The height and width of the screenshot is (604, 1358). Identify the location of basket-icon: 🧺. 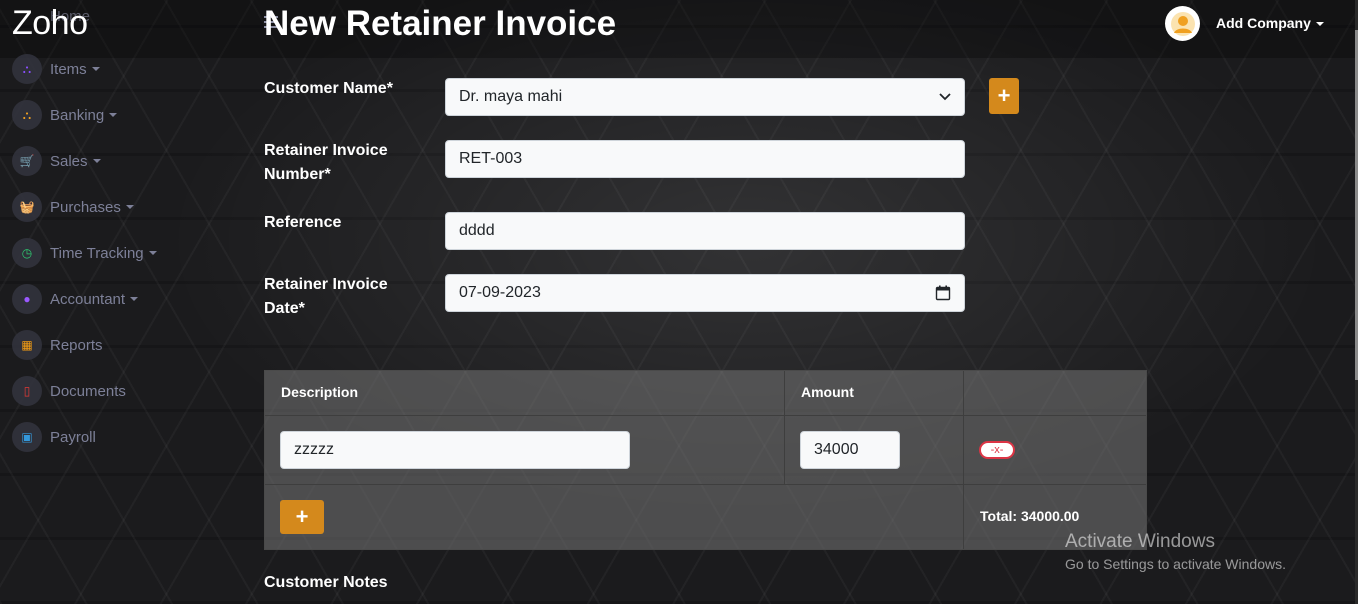
(27, 207).